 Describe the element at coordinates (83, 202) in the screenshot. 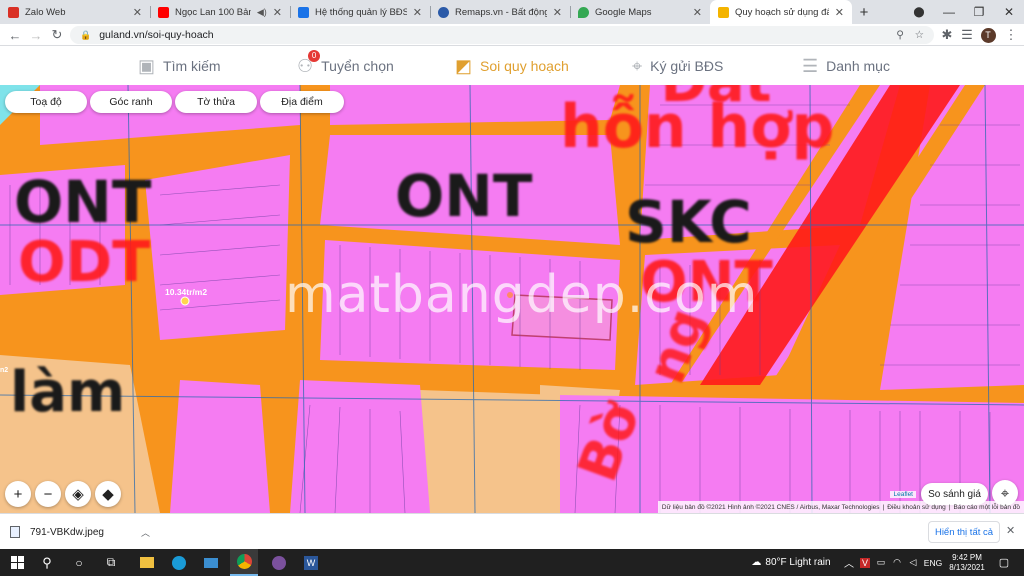

I see `zone-label-ont-left: ONT` at that location.